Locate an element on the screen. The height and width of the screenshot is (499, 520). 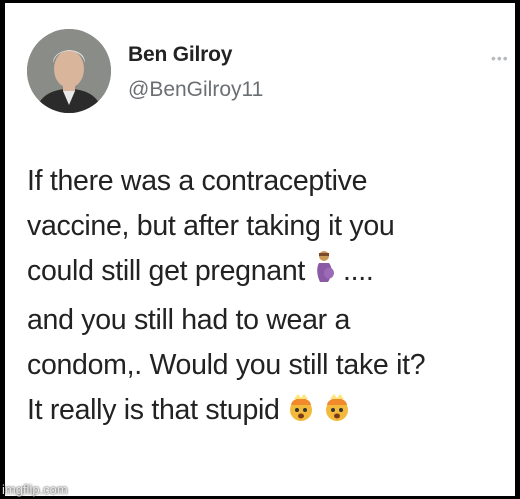
author-handle: @BenGilroy11 is located at coordinates (195, 90).